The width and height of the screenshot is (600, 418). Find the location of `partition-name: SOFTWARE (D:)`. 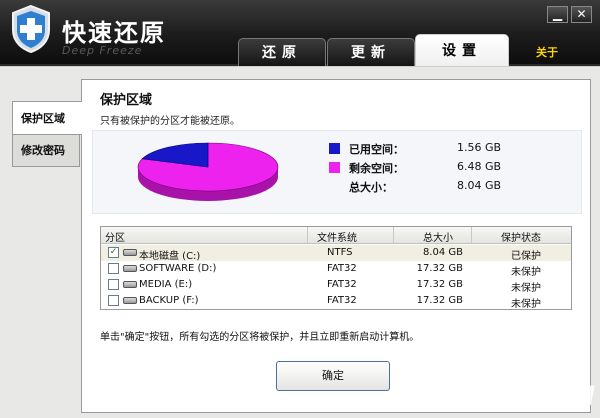

partition-name: SOFTWARE (D:) is located at coordinates (178, 268).